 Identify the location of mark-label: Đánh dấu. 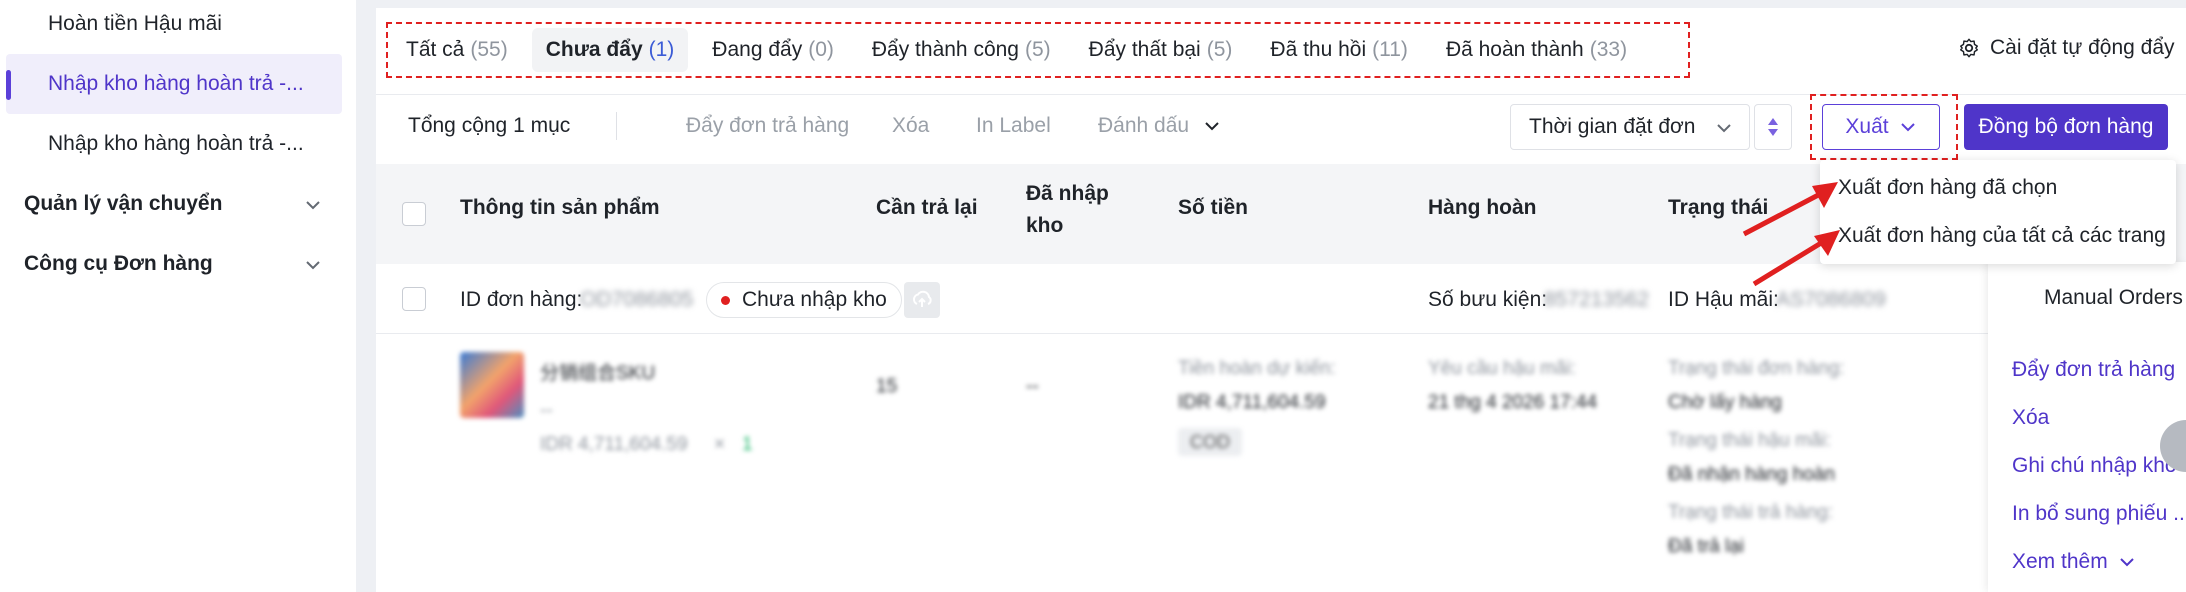
(1144, 125).